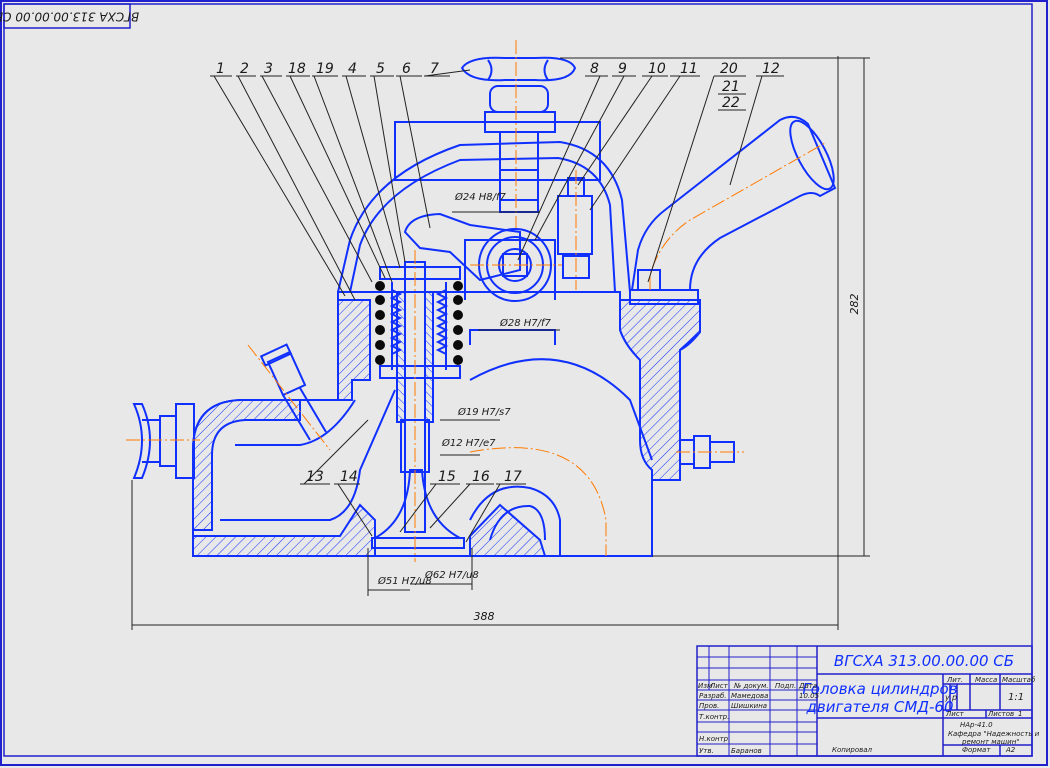 The image size is (1050, 768). What do you see at coordinates (354, 350) in the screenshot?
I see `left-wall-section` at bounding box center [354, 350].